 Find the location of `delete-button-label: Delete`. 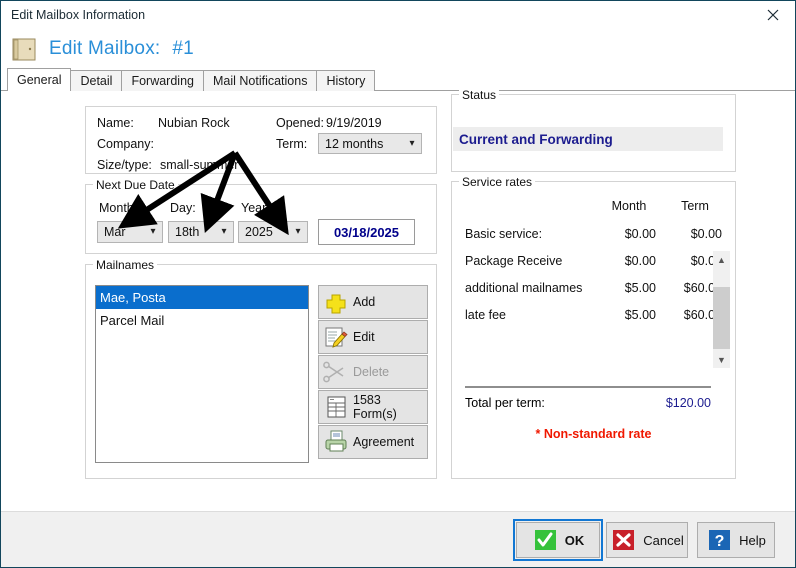

delete-button-label: Delete is located at coordinates (371, 372).